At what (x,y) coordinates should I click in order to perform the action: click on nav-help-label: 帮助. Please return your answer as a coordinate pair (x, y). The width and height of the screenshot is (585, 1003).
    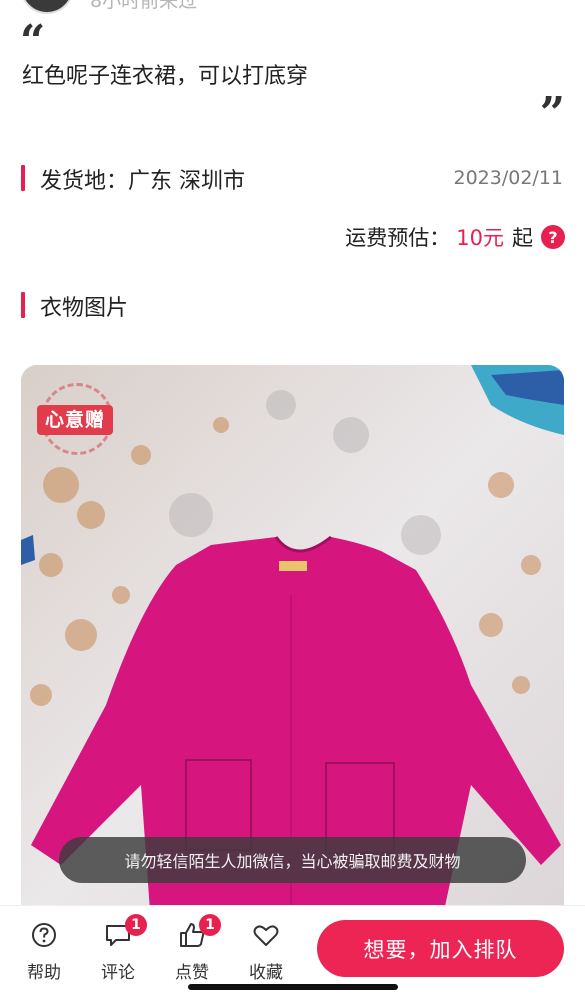
    Looking at the image, I should click on (44, 973).